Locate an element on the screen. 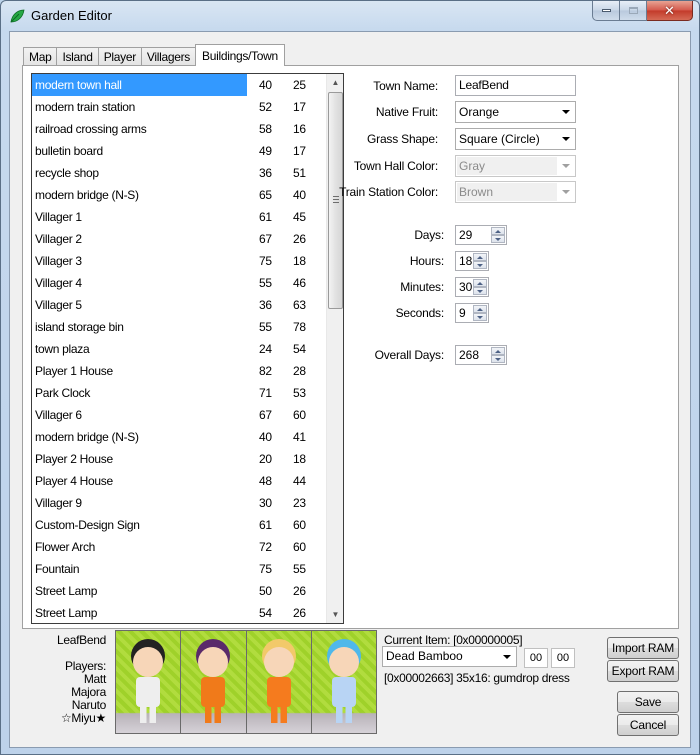  item-flag-2-input: 00 is located at coordinates (563, 658).